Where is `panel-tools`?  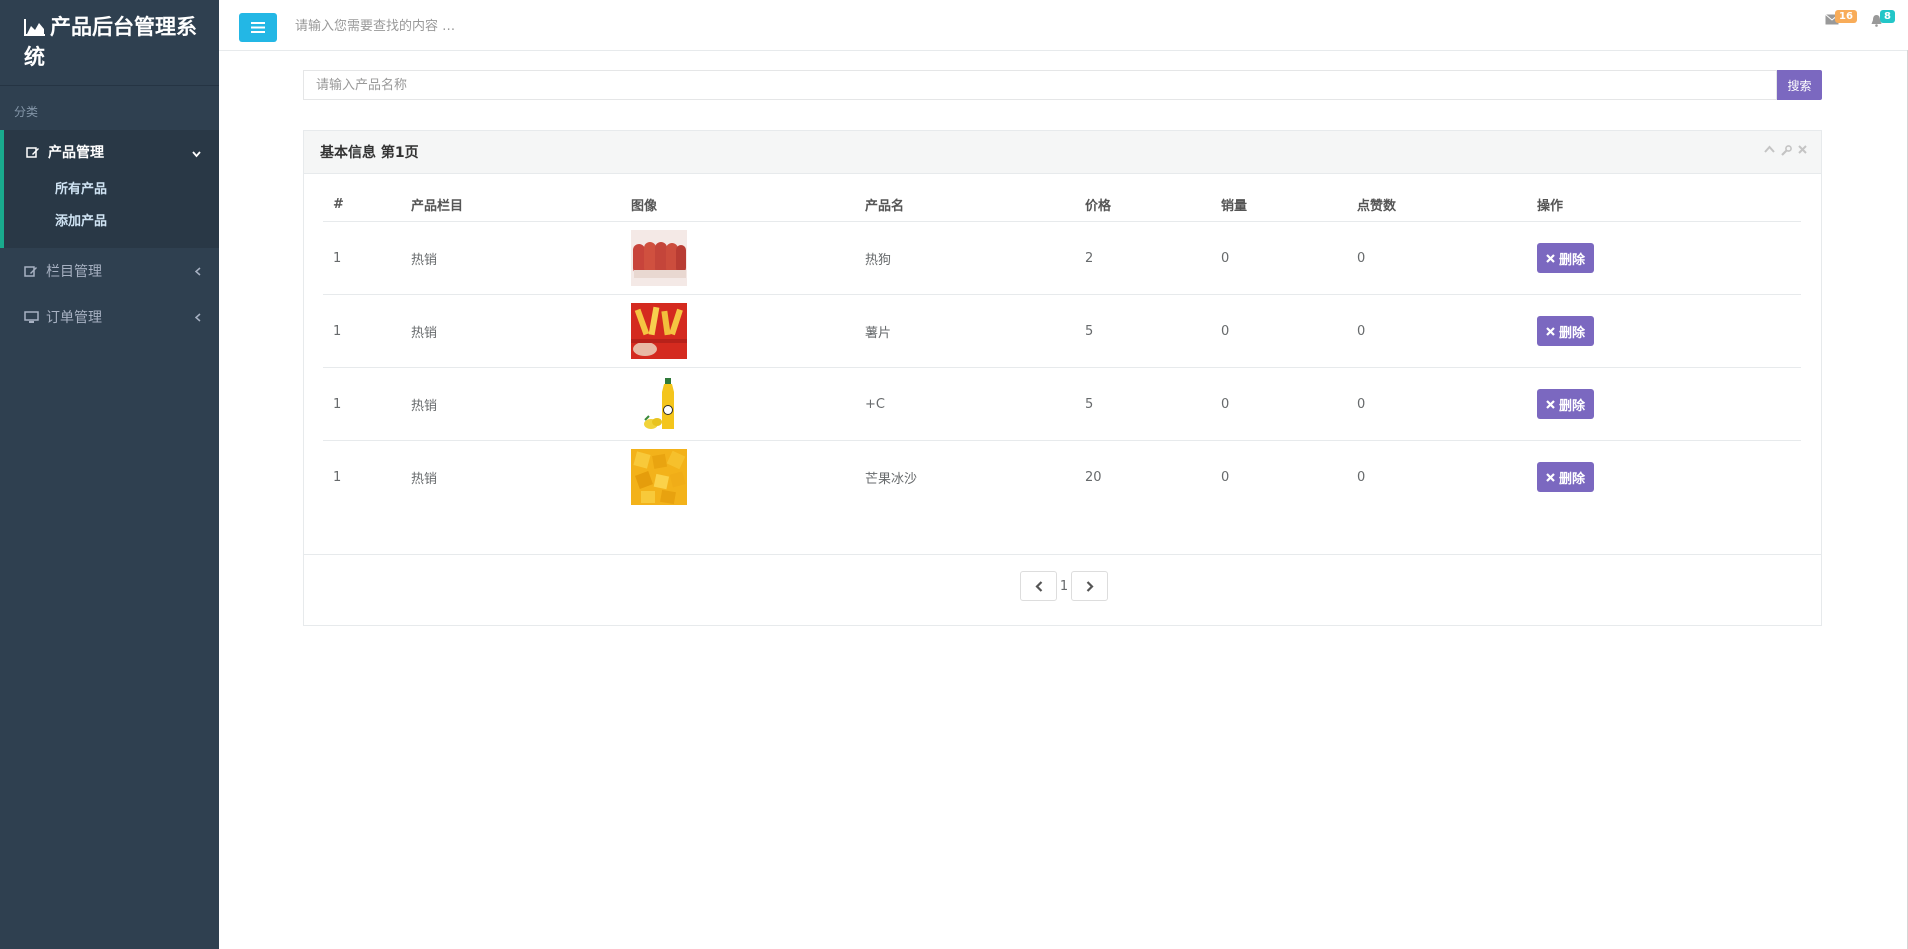 panel-tools is located at coordinates (1785, 150).